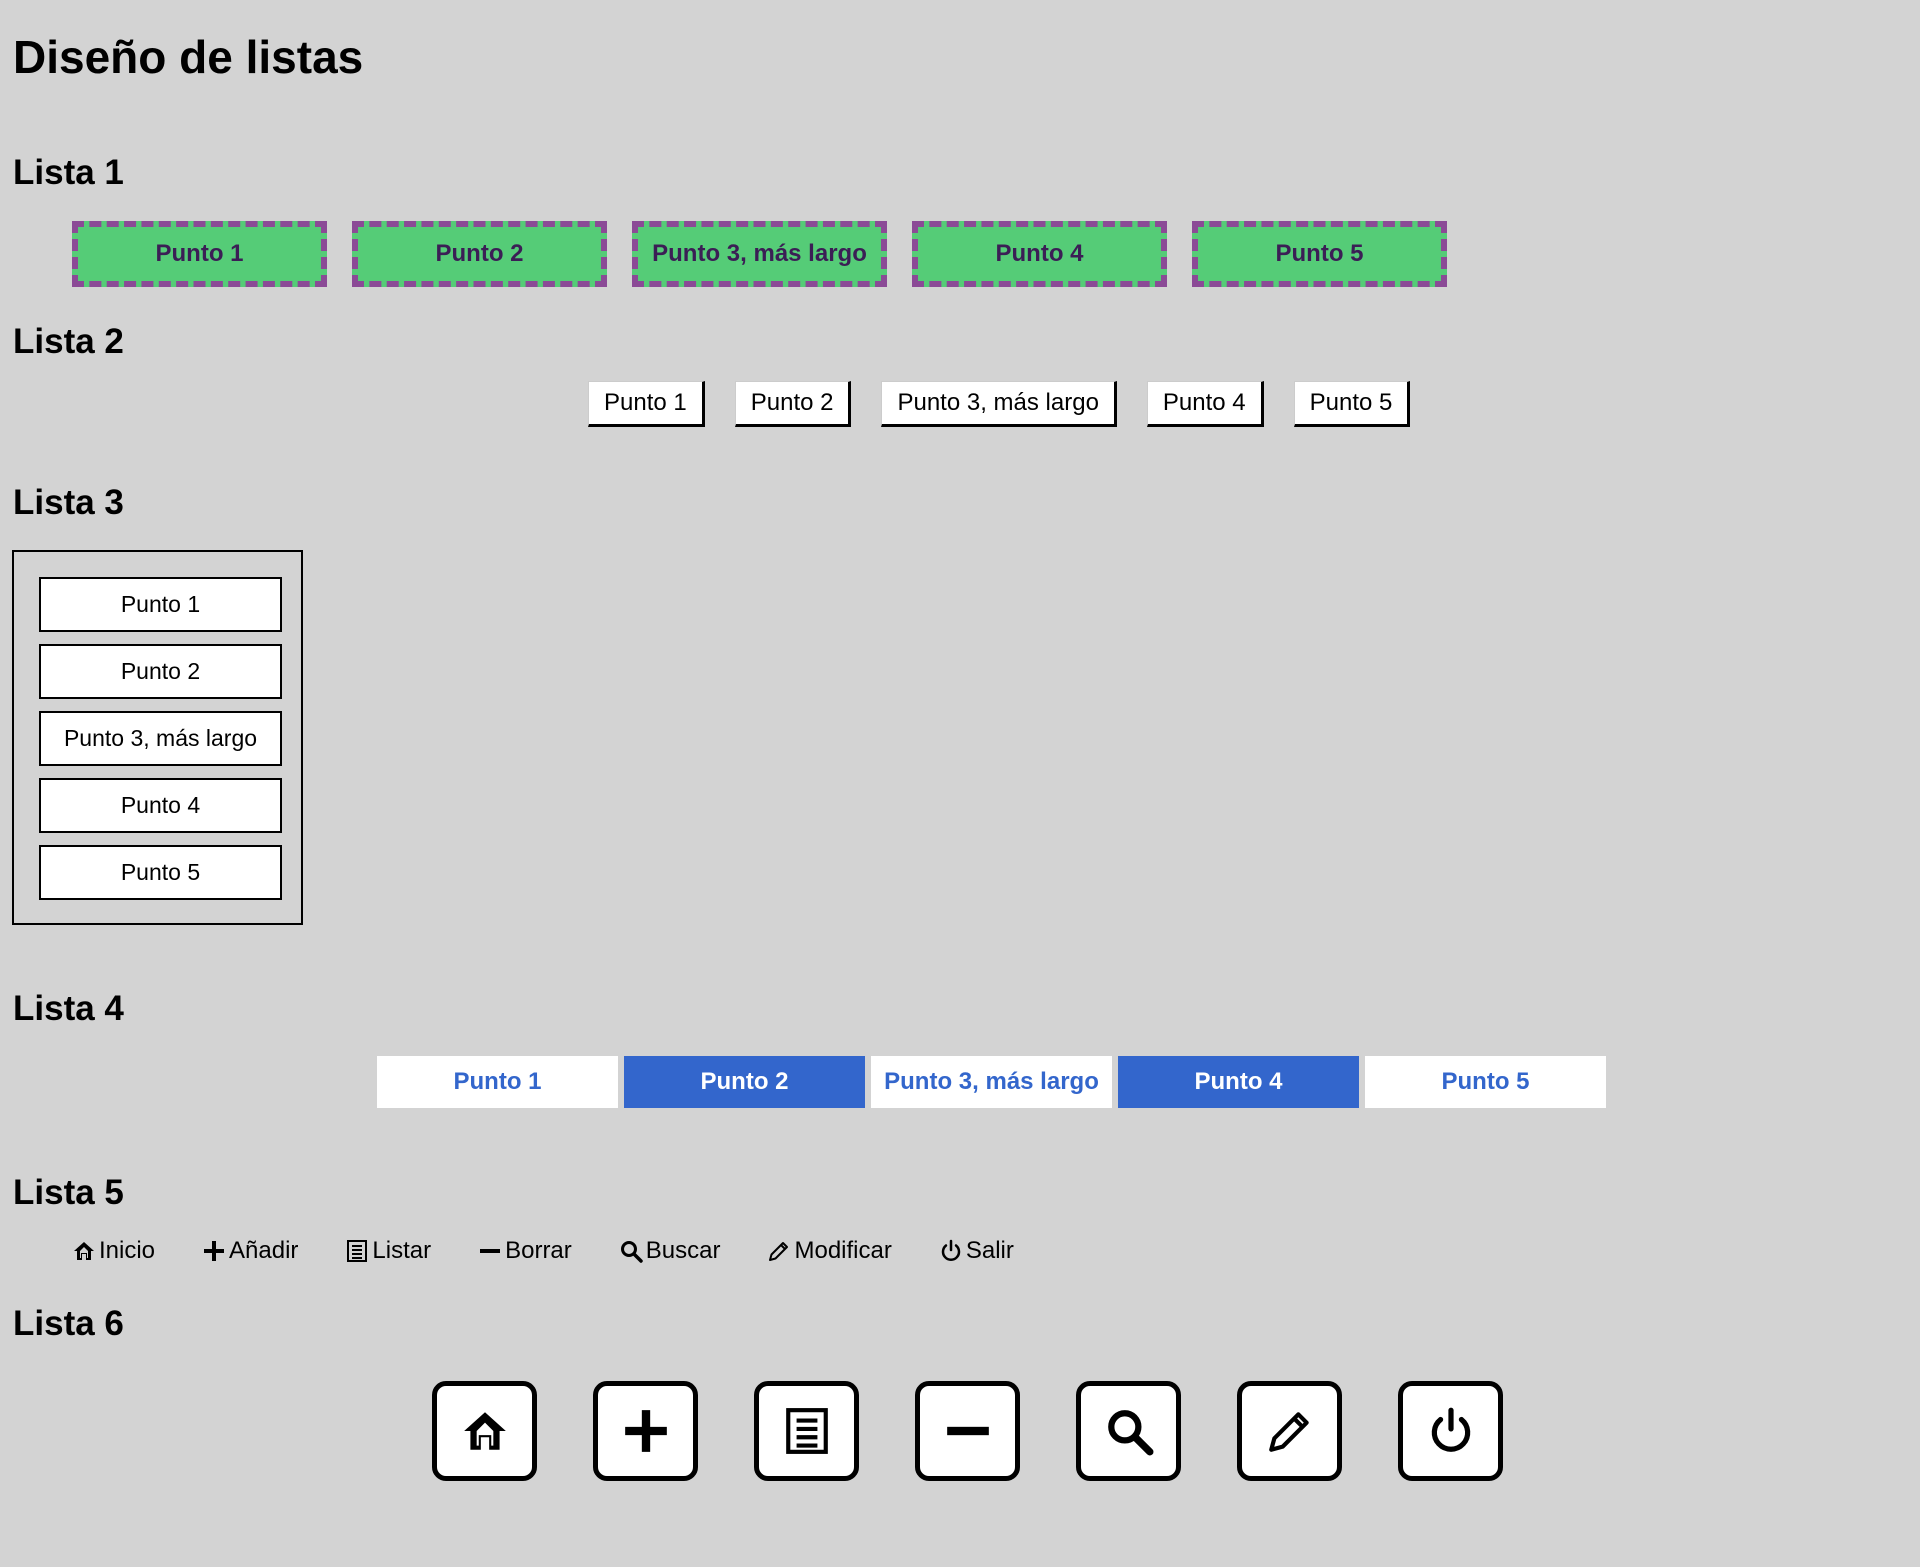  What do you see at coordinates (68, 172) in the screenshot?
I see `lista1-heading: Lista 1` at bounding box center [68, 172].